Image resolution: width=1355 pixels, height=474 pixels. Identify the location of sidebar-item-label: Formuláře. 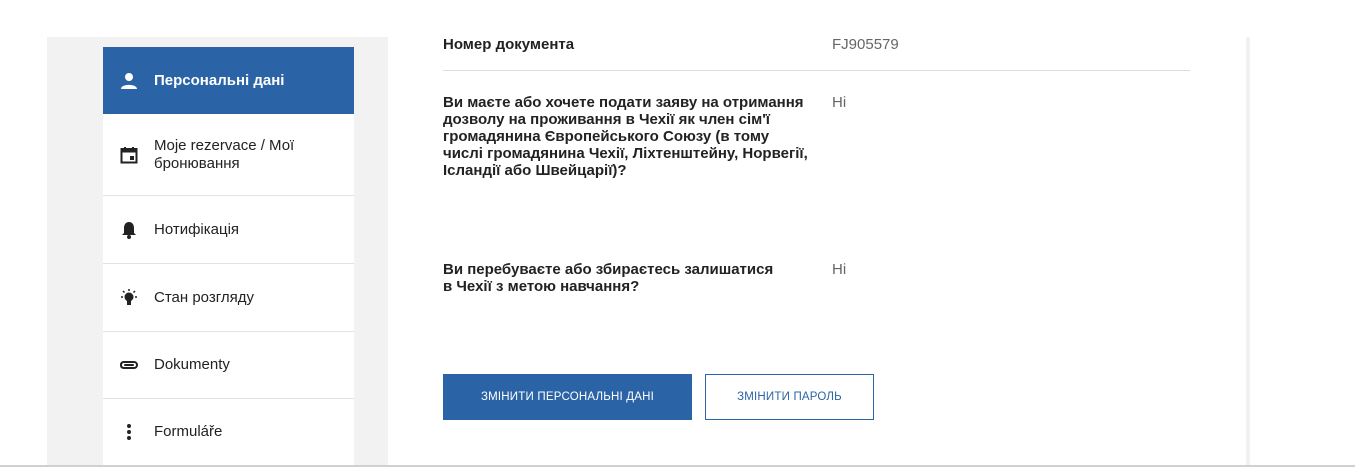
(188, 431).